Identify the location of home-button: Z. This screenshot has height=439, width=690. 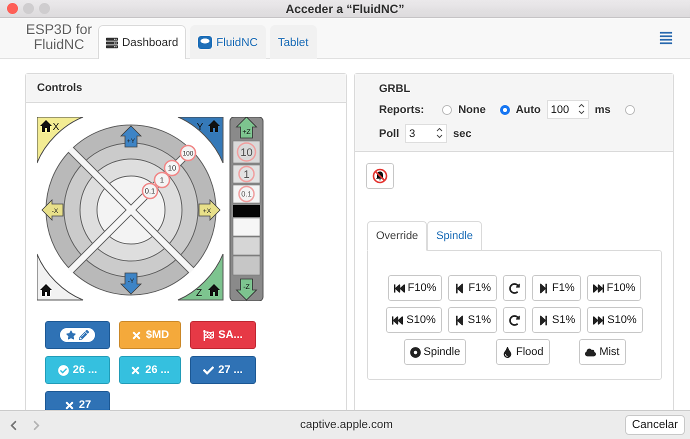
(201, 277).